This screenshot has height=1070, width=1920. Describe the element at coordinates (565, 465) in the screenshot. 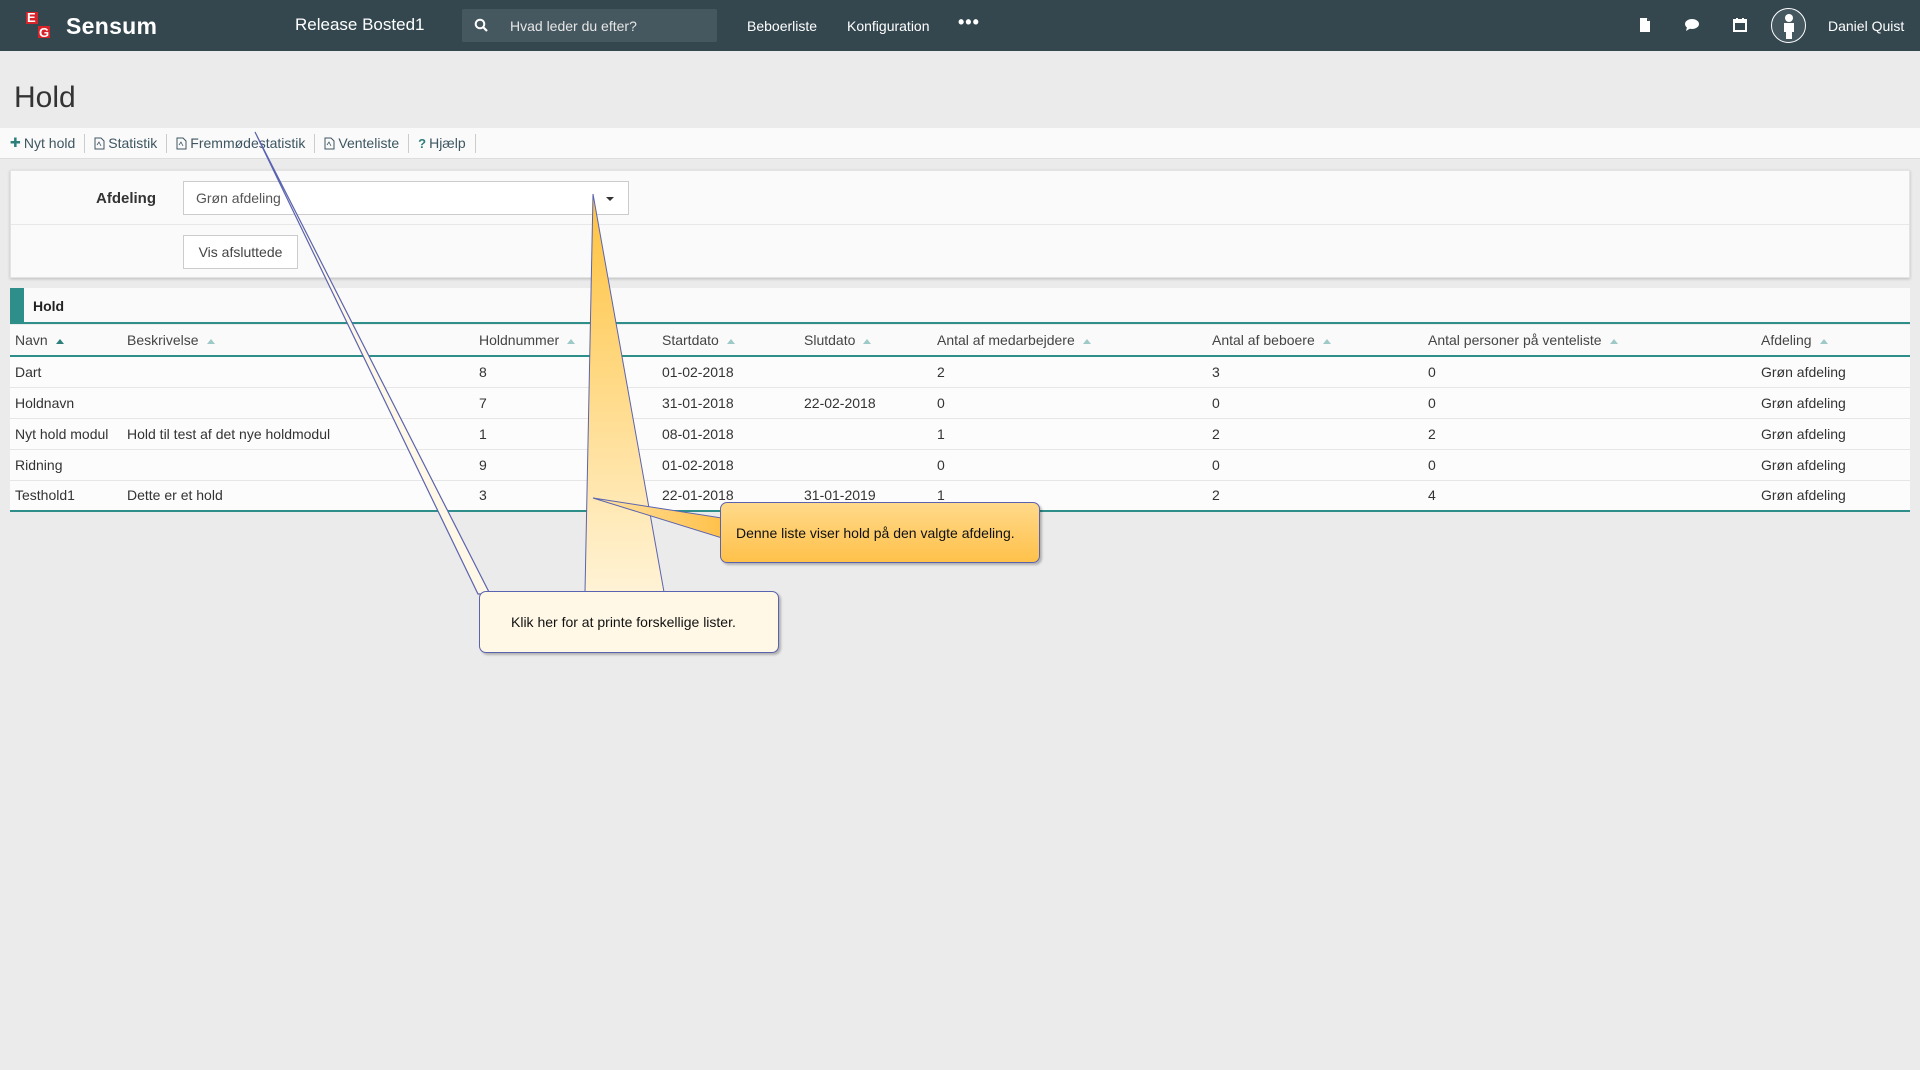

I see `cell-holdnummer: 9` at that location.